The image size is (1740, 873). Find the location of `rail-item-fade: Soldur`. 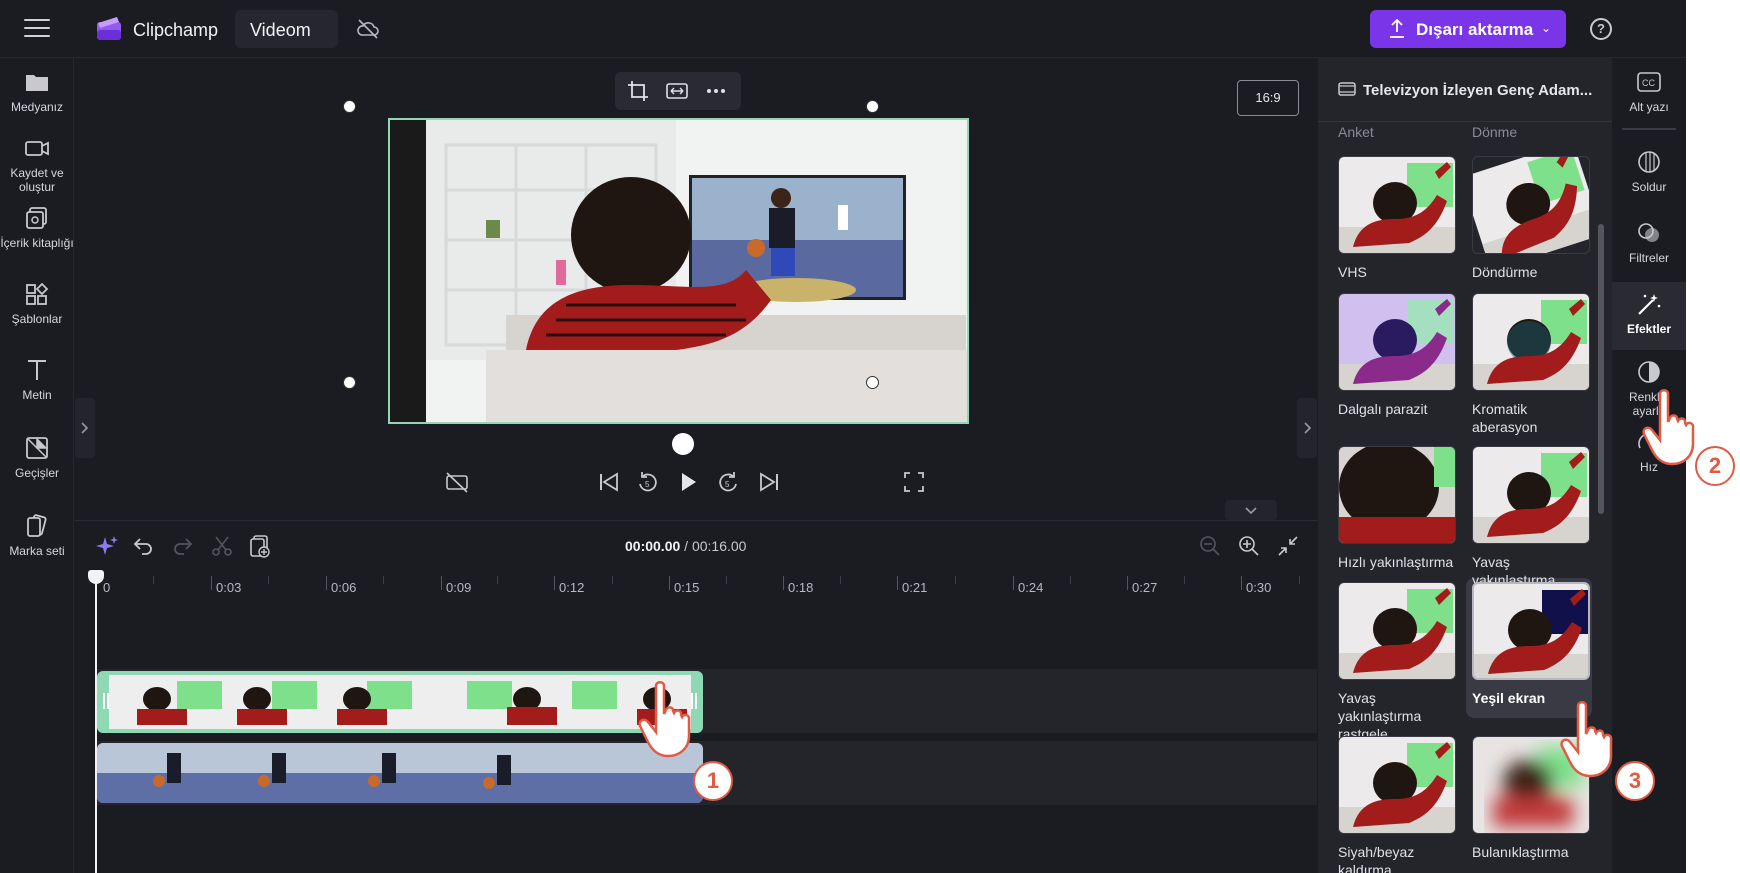

rail-item-fade: Soldur is located at coordinates (1649, 172).